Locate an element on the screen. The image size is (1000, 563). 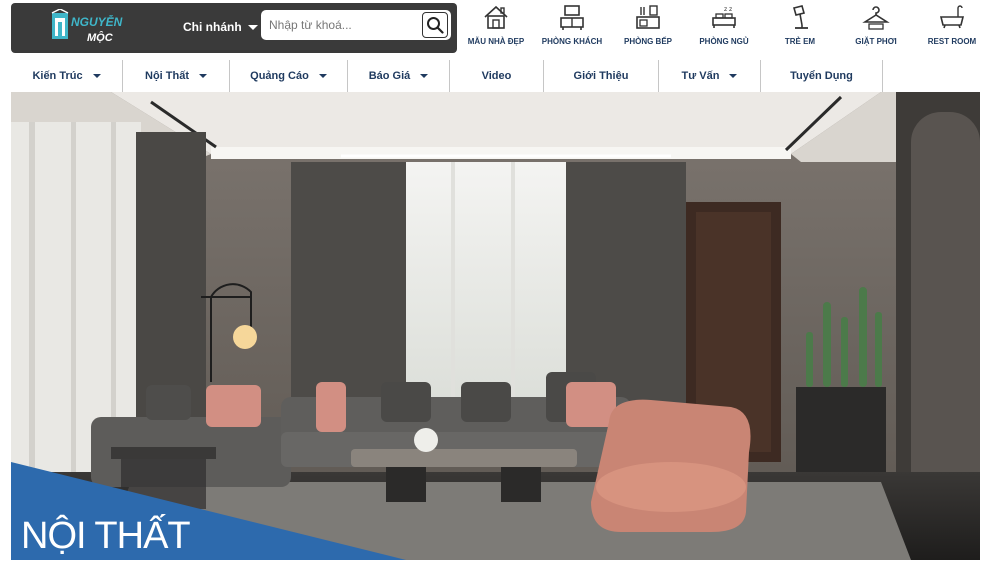
header-bar: NGUYỄN MỘC Chi nhánh is located at coordinates (234, 28).